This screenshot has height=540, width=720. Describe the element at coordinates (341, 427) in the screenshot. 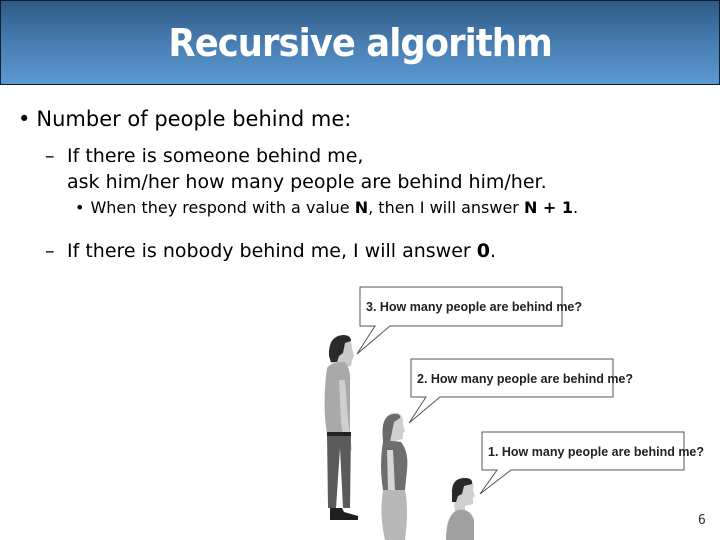

I see `person-tall-man` at that location.